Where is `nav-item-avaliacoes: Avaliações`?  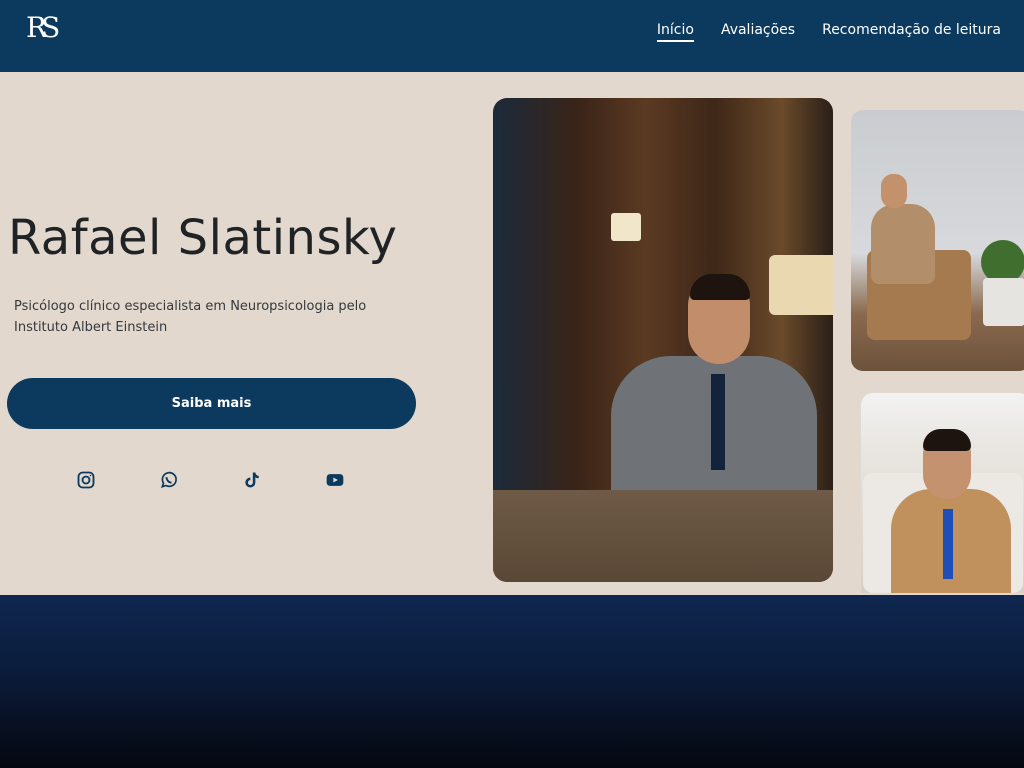 nav-item-avaliacoes: Avaliações is located at coordinates (758, 30).